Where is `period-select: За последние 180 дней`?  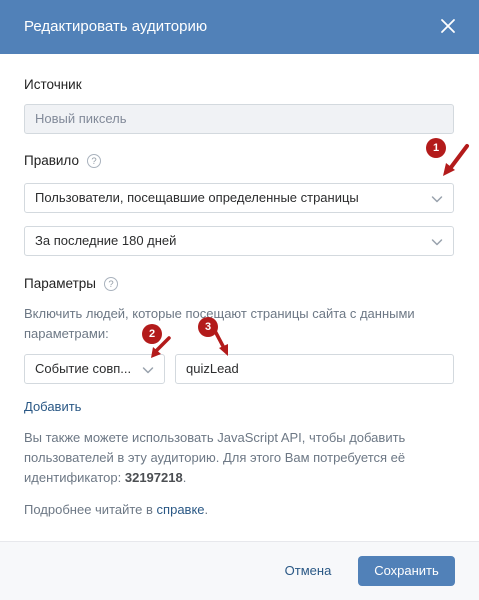 period-select: За последние 180 дней is located at coordinates (239, 241).